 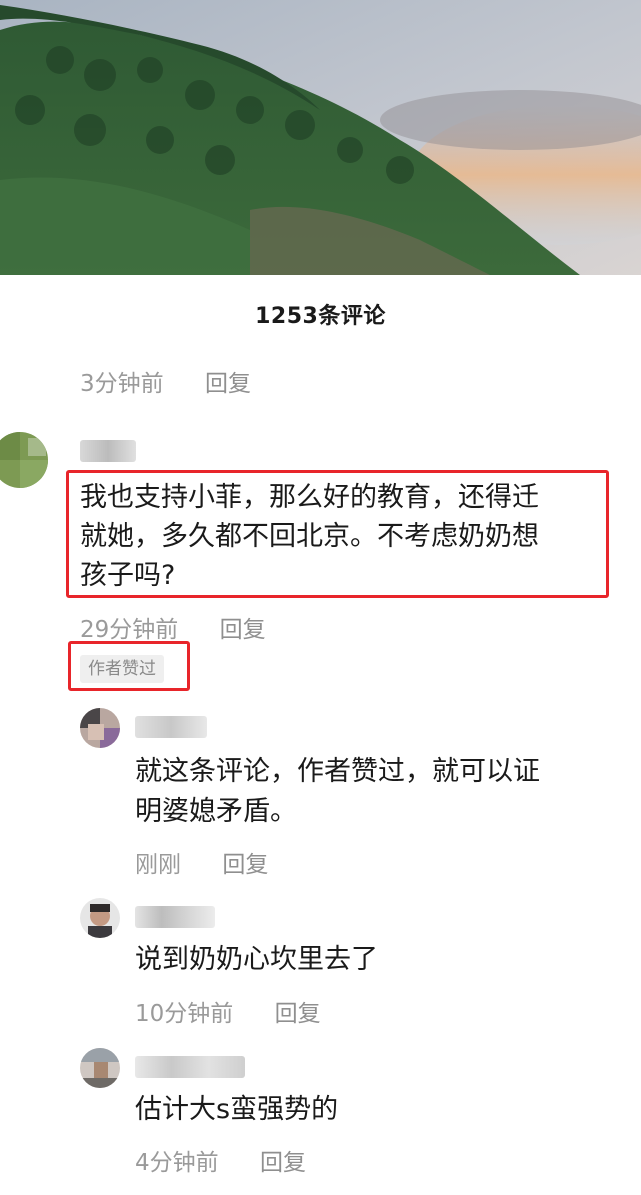 What do you see at coordinates (122, 669) in the screenshot?
I see `author-liked-badge: 作者赞过` at bounding box center [122, 669].